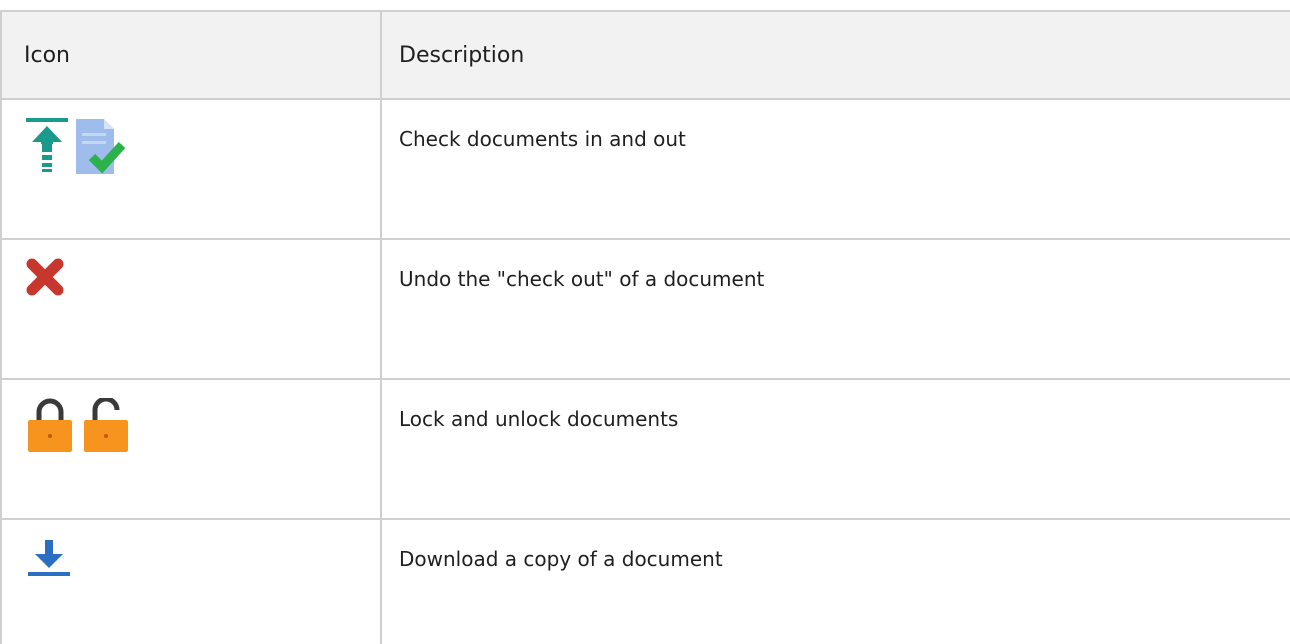  Describe the element at coordinates (835, 581) in the screenshot. I see `description-cell: Download a copy of a document` at that location.